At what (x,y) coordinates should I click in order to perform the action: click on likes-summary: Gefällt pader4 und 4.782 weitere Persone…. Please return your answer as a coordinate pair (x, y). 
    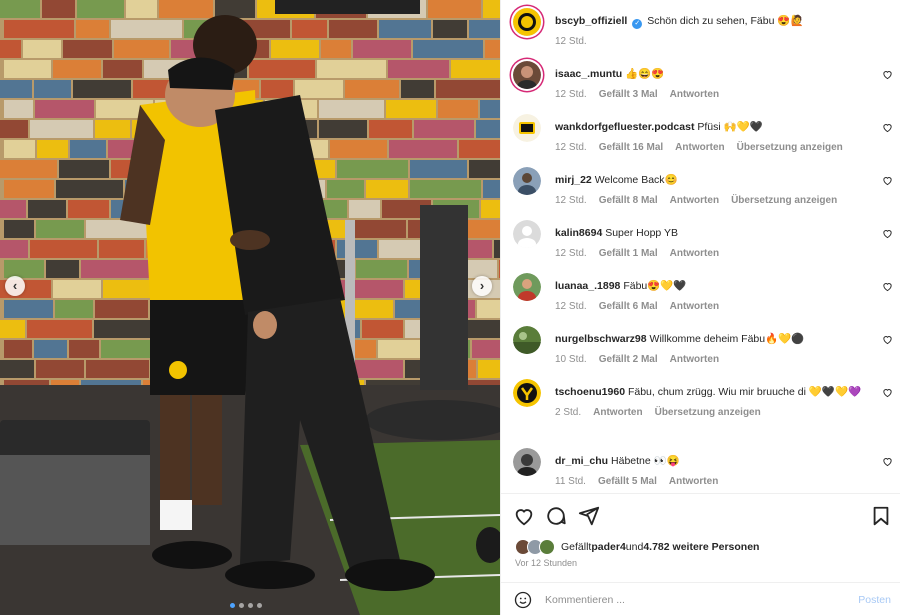
    Looking at the image, I should click on (637, 547).